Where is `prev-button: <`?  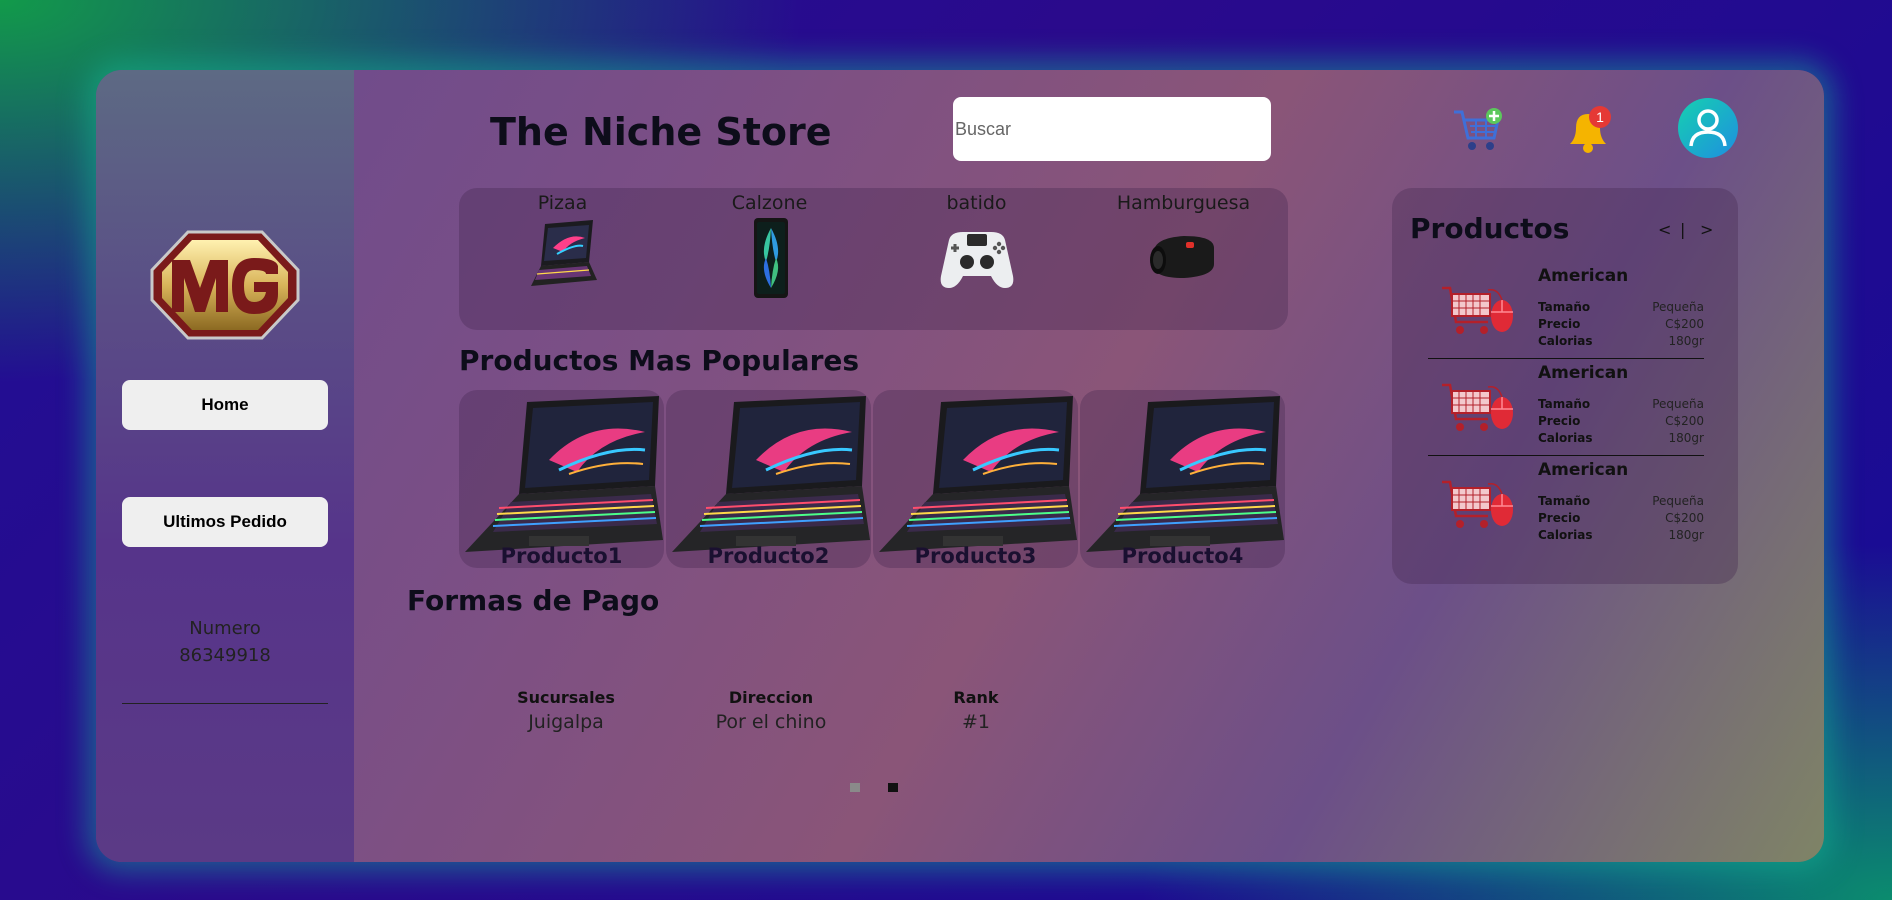
prev-button: < is located at coordinates (1664, 229).